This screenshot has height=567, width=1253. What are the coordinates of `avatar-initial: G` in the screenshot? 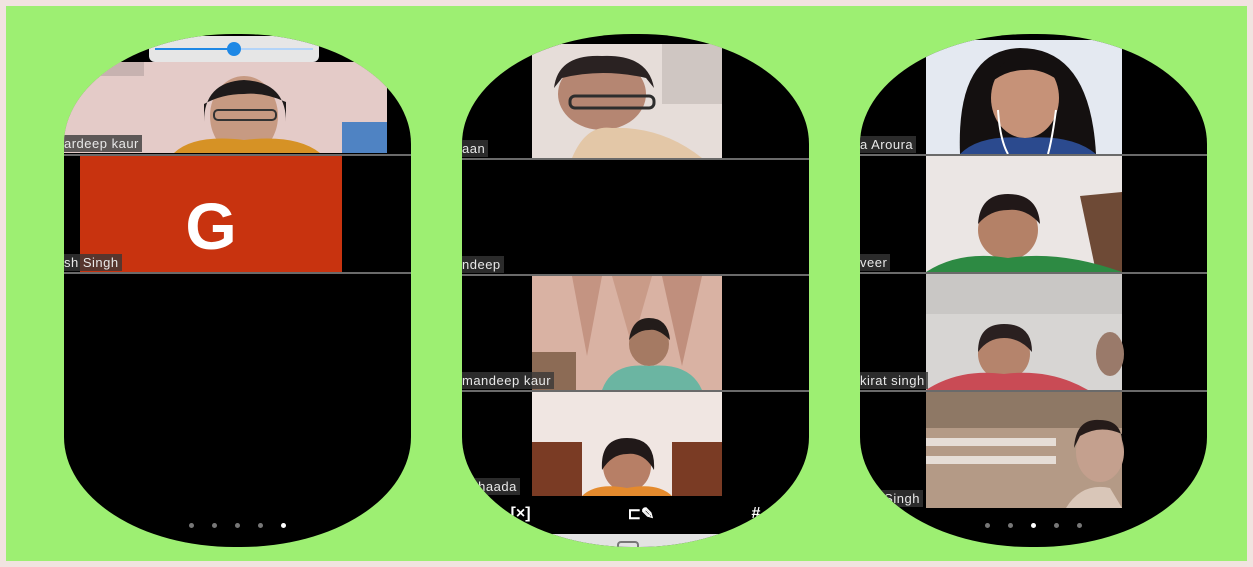 It's located at (211, 226).